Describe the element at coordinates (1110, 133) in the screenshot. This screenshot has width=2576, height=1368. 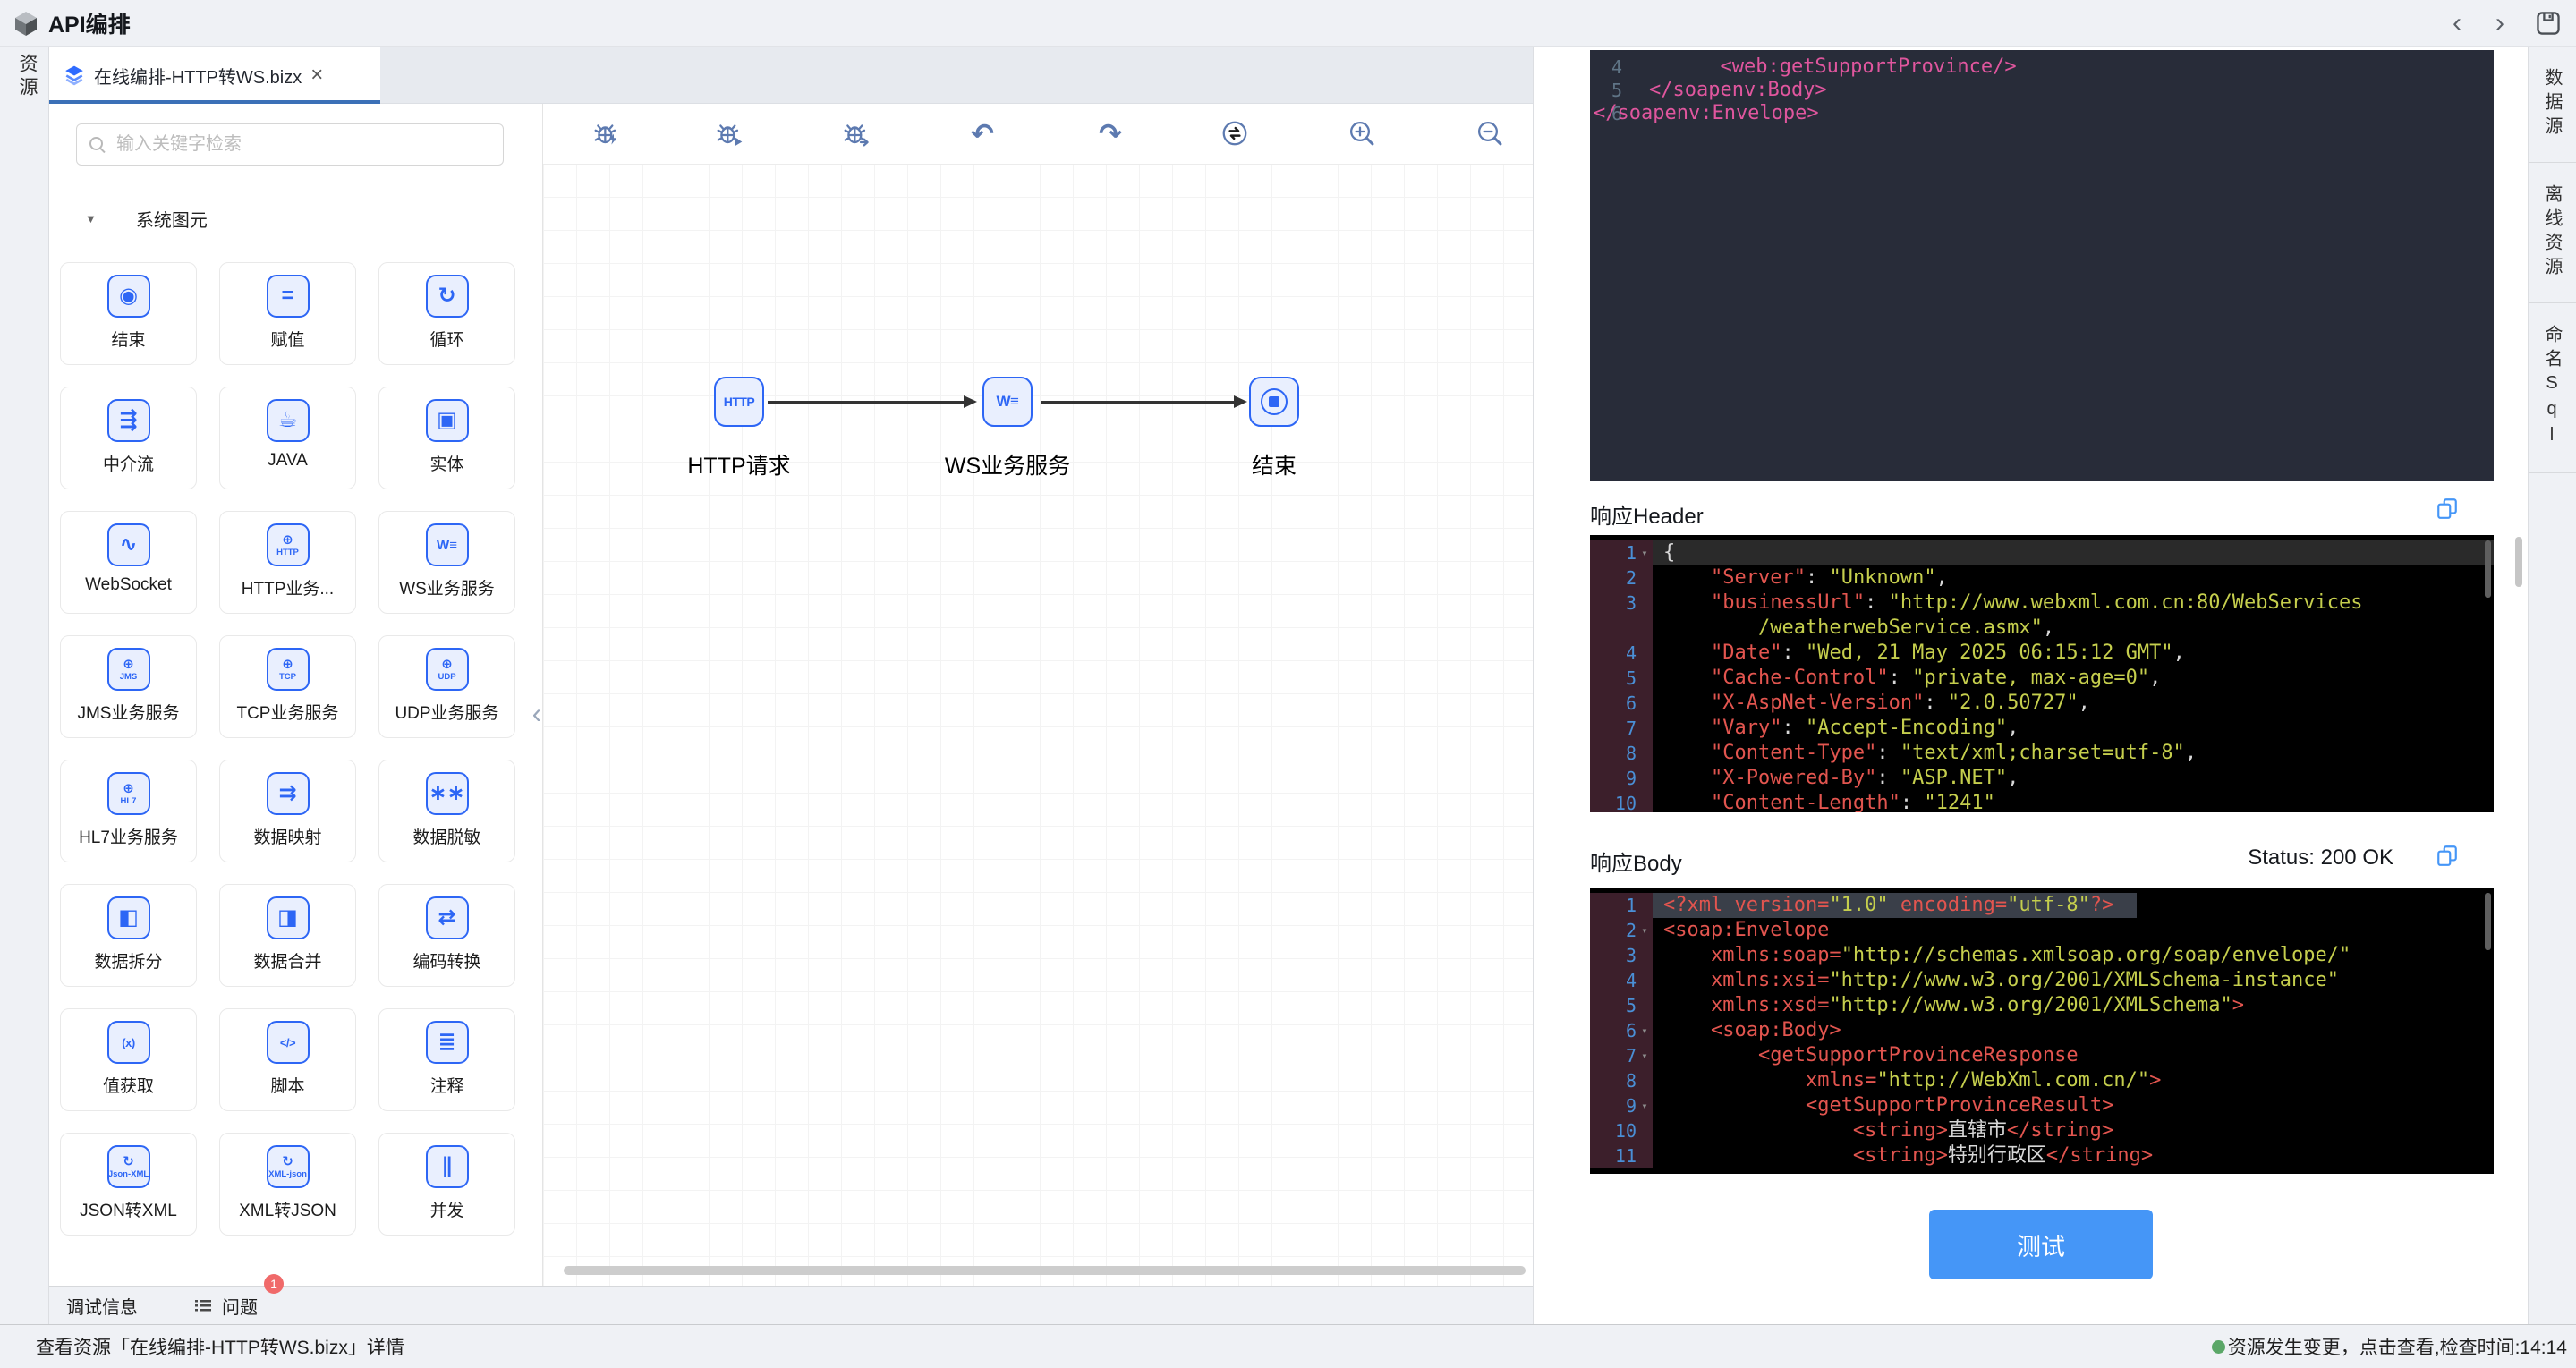
I see `redo-icon: ↷` at that location.